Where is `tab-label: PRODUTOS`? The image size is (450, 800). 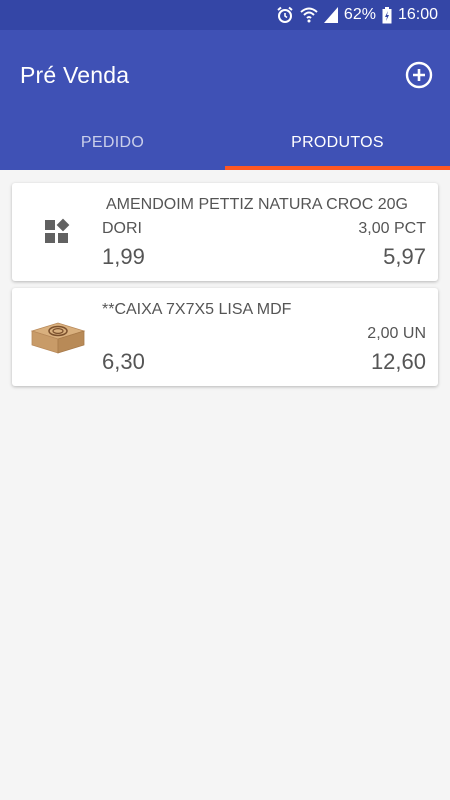
tab-label: PRODUTOS is located at coordinates (337, 142).